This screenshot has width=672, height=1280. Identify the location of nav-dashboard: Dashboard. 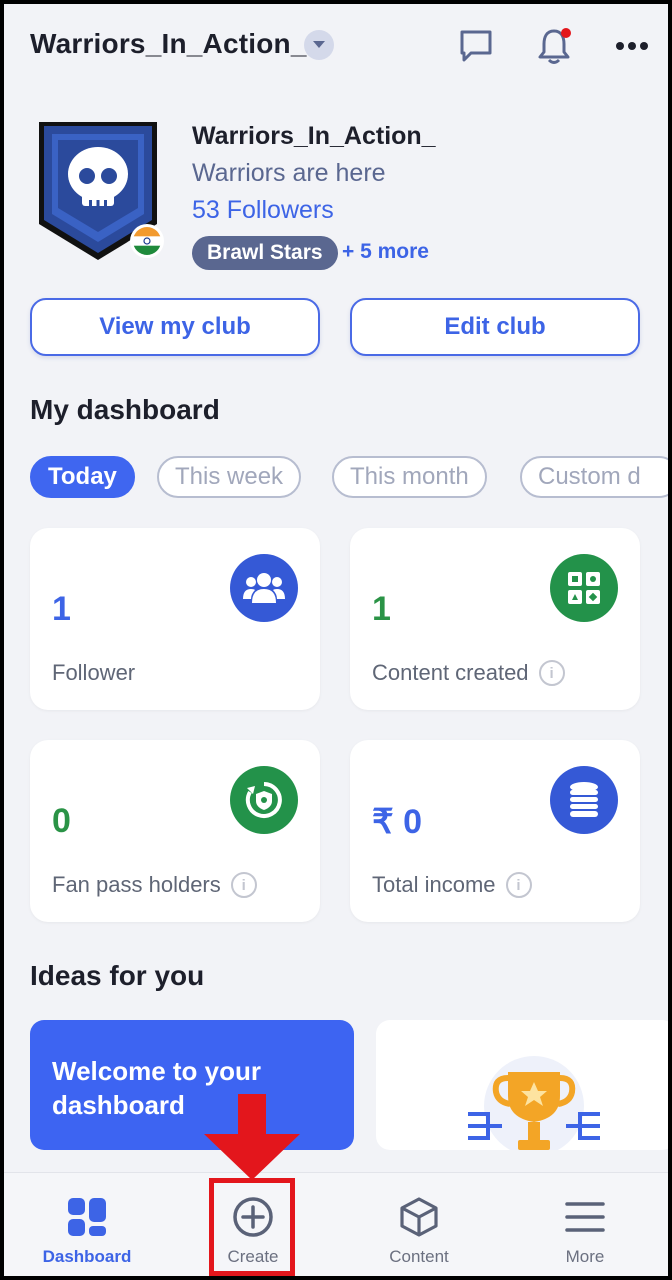
(87, 1224).